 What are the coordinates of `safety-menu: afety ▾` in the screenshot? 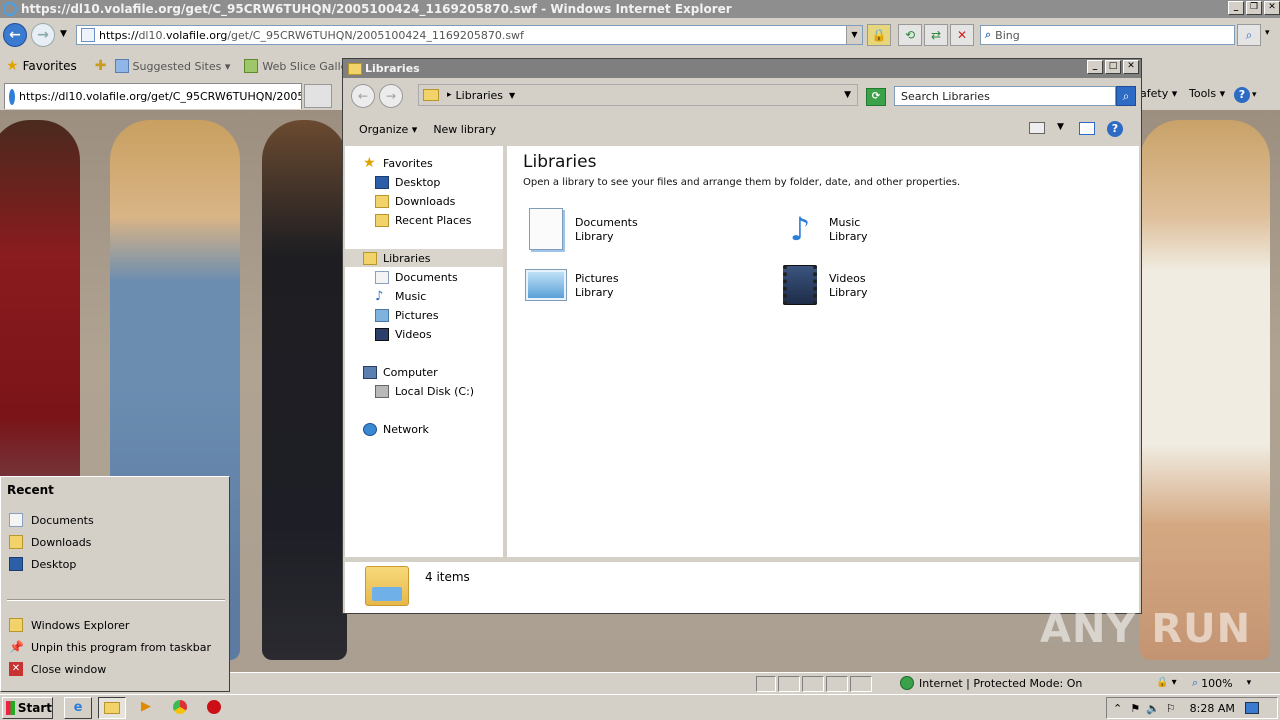 It's located at (1158, 93).